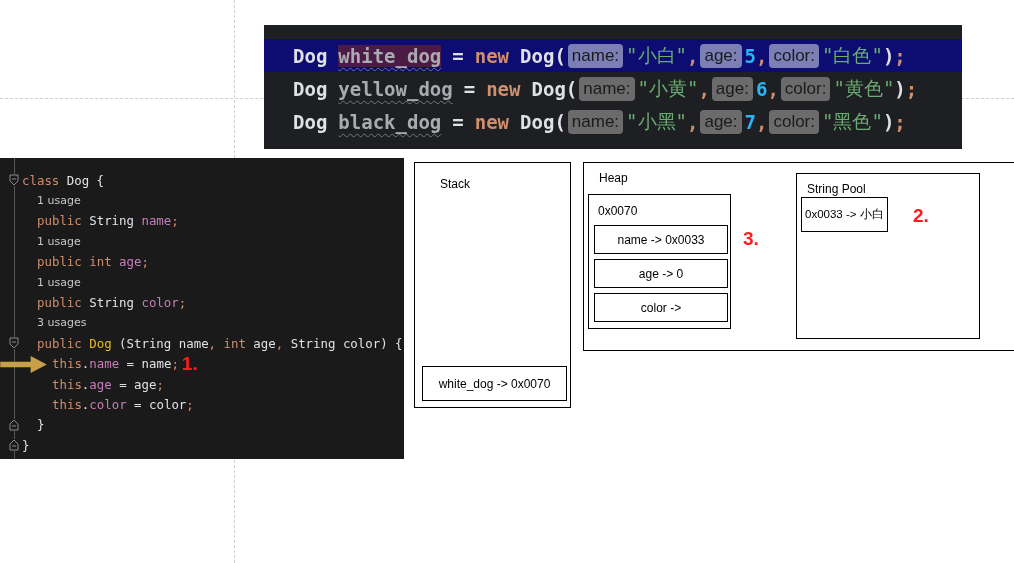 Image resolution: width=1014 pixels, height=563 pixels. What do you see at coordinates (108, 221) in the screenshot?
I see `code-line: public String name;` at bounding box center [108, 221].